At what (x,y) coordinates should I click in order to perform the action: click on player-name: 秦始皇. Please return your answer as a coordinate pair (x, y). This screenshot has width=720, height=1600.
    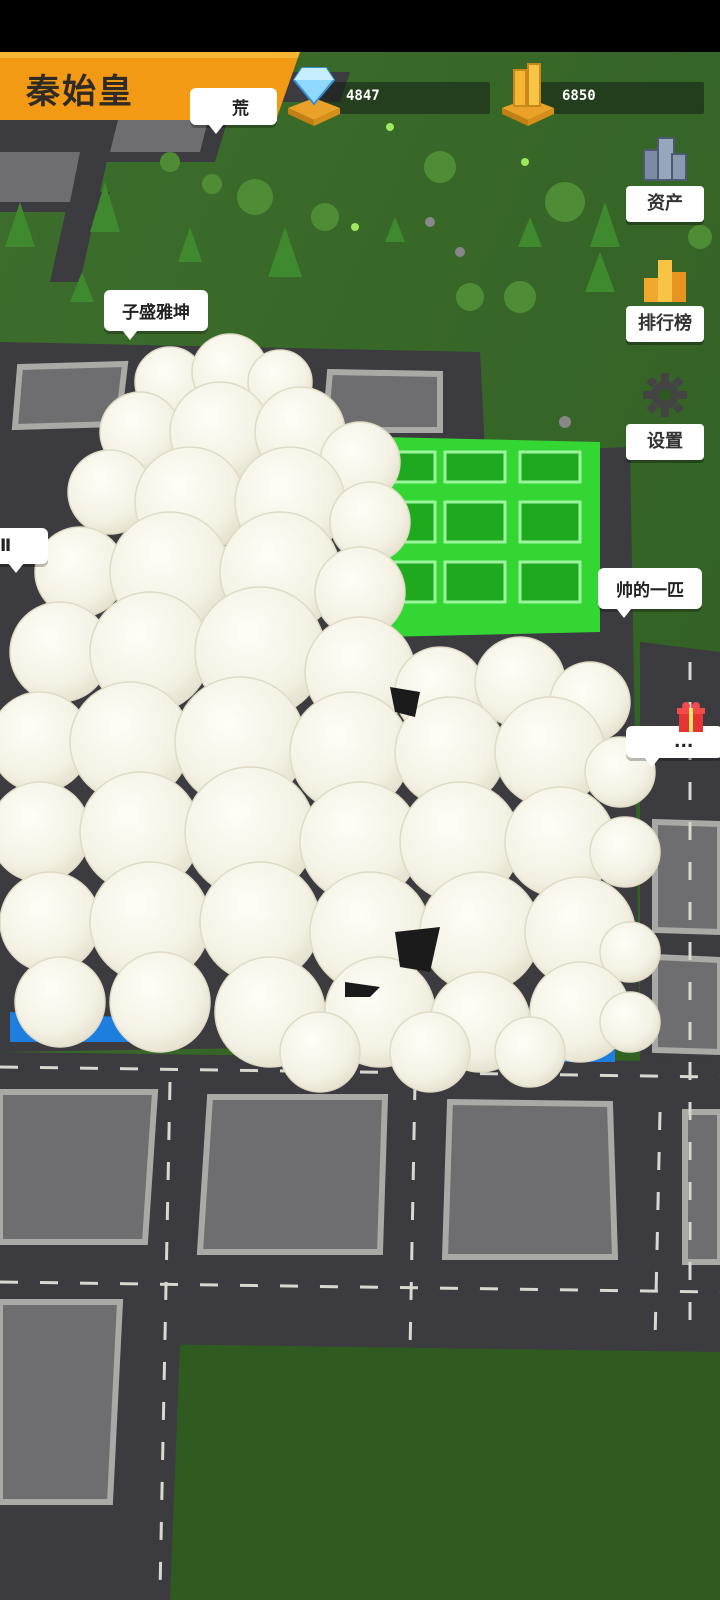
    Looking at the image, I should click on (80, 92).